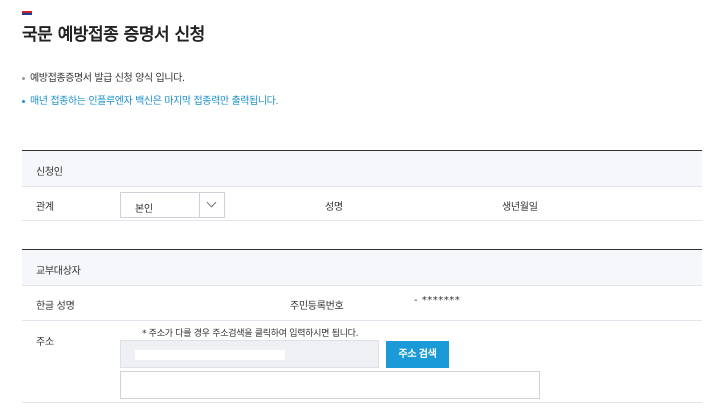 This screenshot has width=716, height=418. I want to click on notice-text: 매년 접종하는 인플루엔자 백신은 마지막 접종력만 출력됩니다., so click(154, 101).